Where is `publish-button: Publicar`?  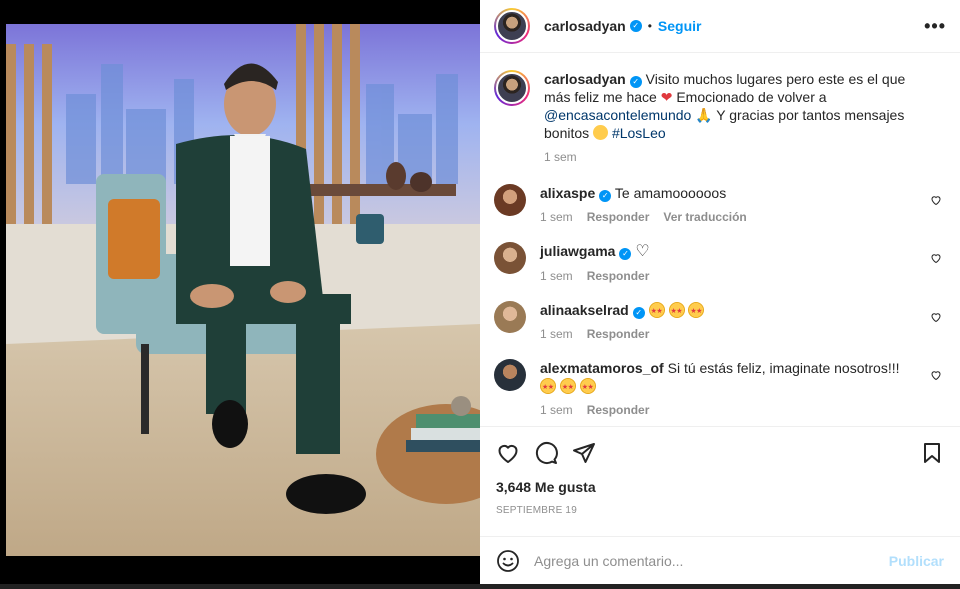 publish-button: Publicar is located at coordinates (916, 561).